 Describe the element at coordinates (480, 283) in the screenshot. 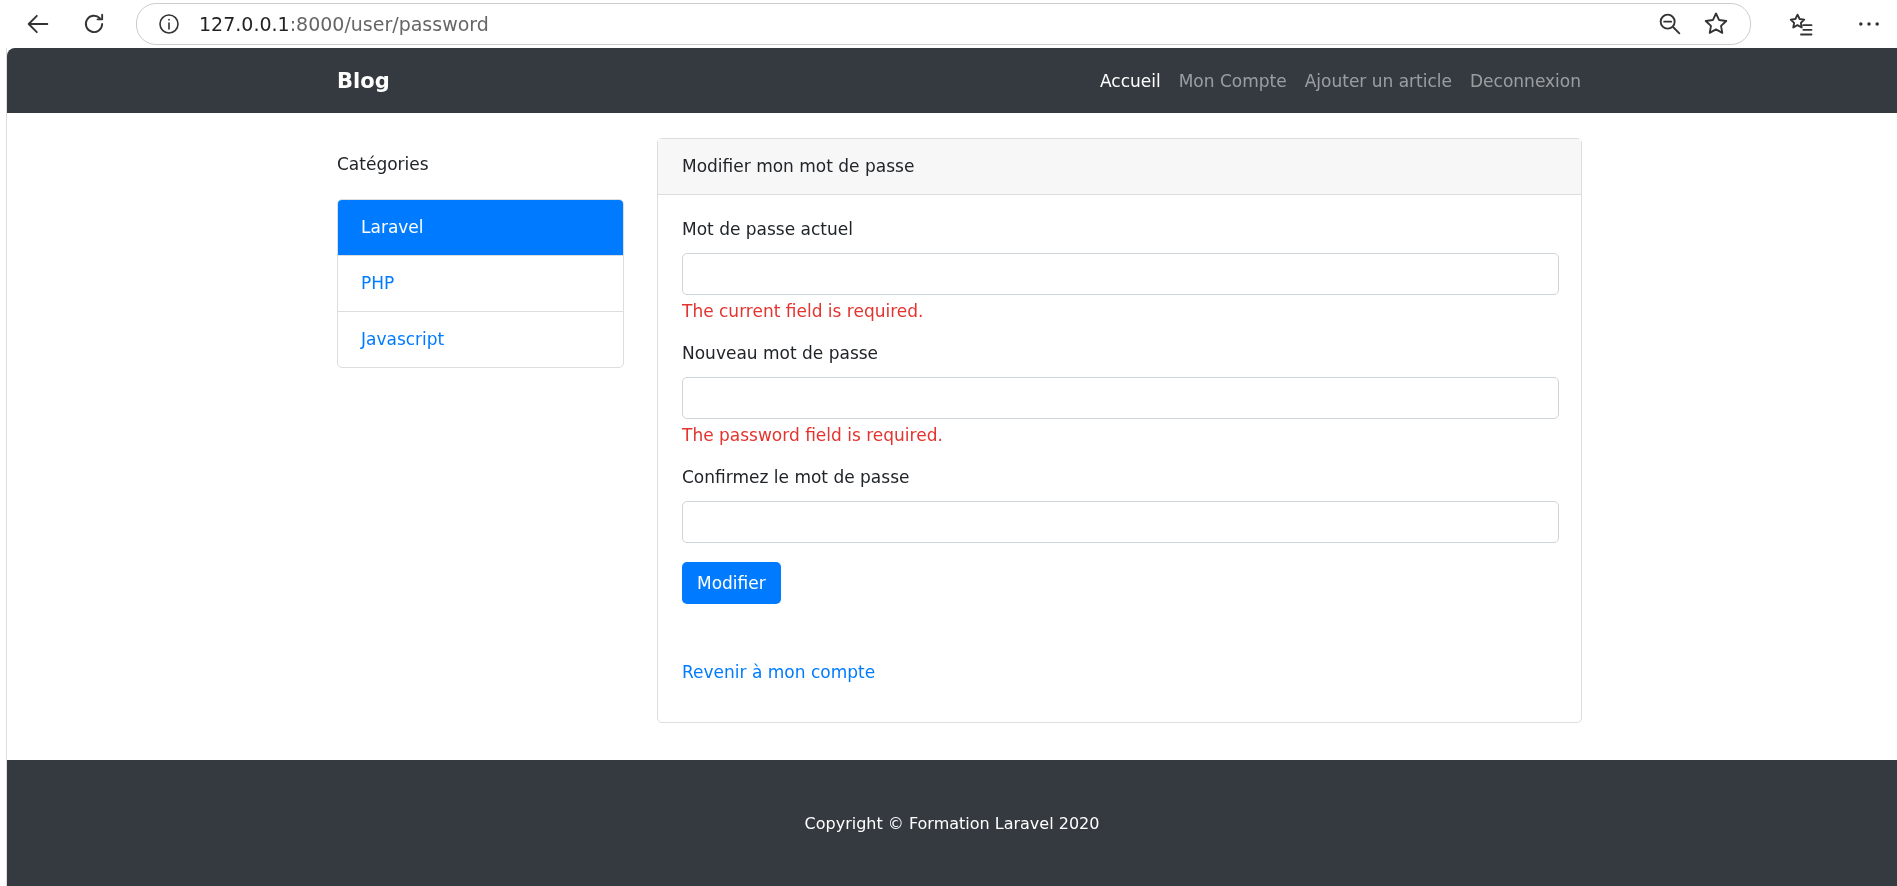

I see `category-item: PHP` at that location.